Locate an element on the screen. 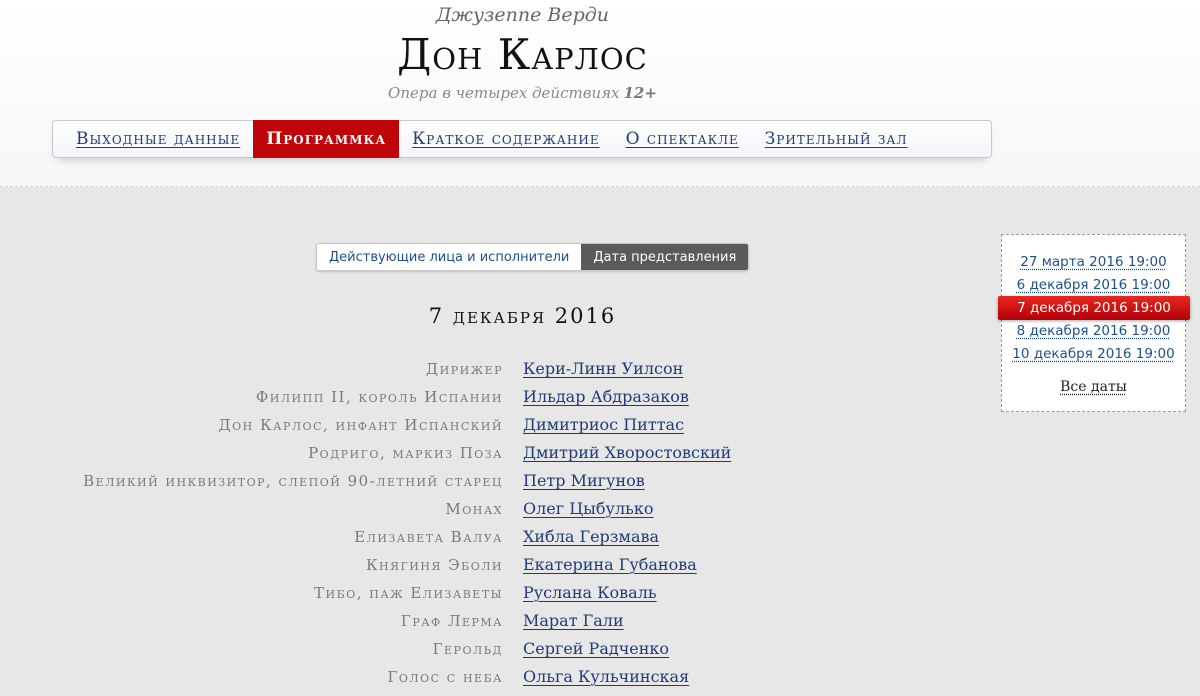 The width and height of the screenshot is (1200, 696). subtitle-text: Опера в четырех действиях is located at coordinates (504, 93).